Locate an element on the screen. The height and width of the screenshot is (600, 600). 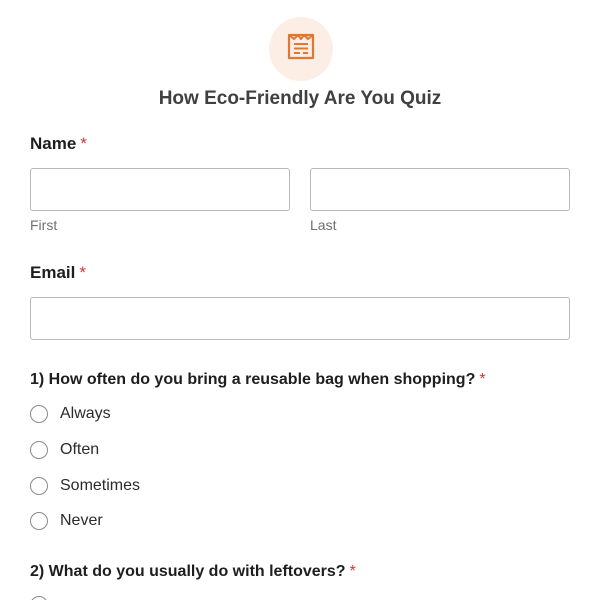
name-label-text: Name is located at coordinates (53, 143).